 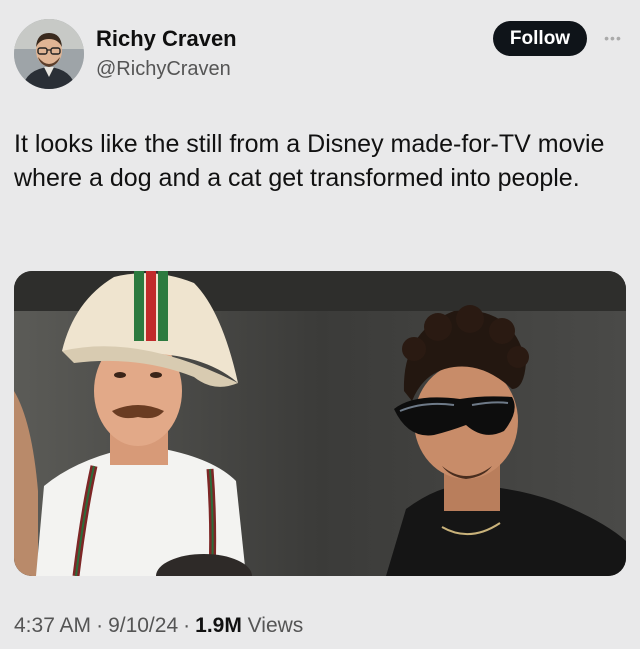 What do you see at coordinates (218, 625) in the screenshot?
I see `views-count: 1.9M` at bounding box center [218, 625].